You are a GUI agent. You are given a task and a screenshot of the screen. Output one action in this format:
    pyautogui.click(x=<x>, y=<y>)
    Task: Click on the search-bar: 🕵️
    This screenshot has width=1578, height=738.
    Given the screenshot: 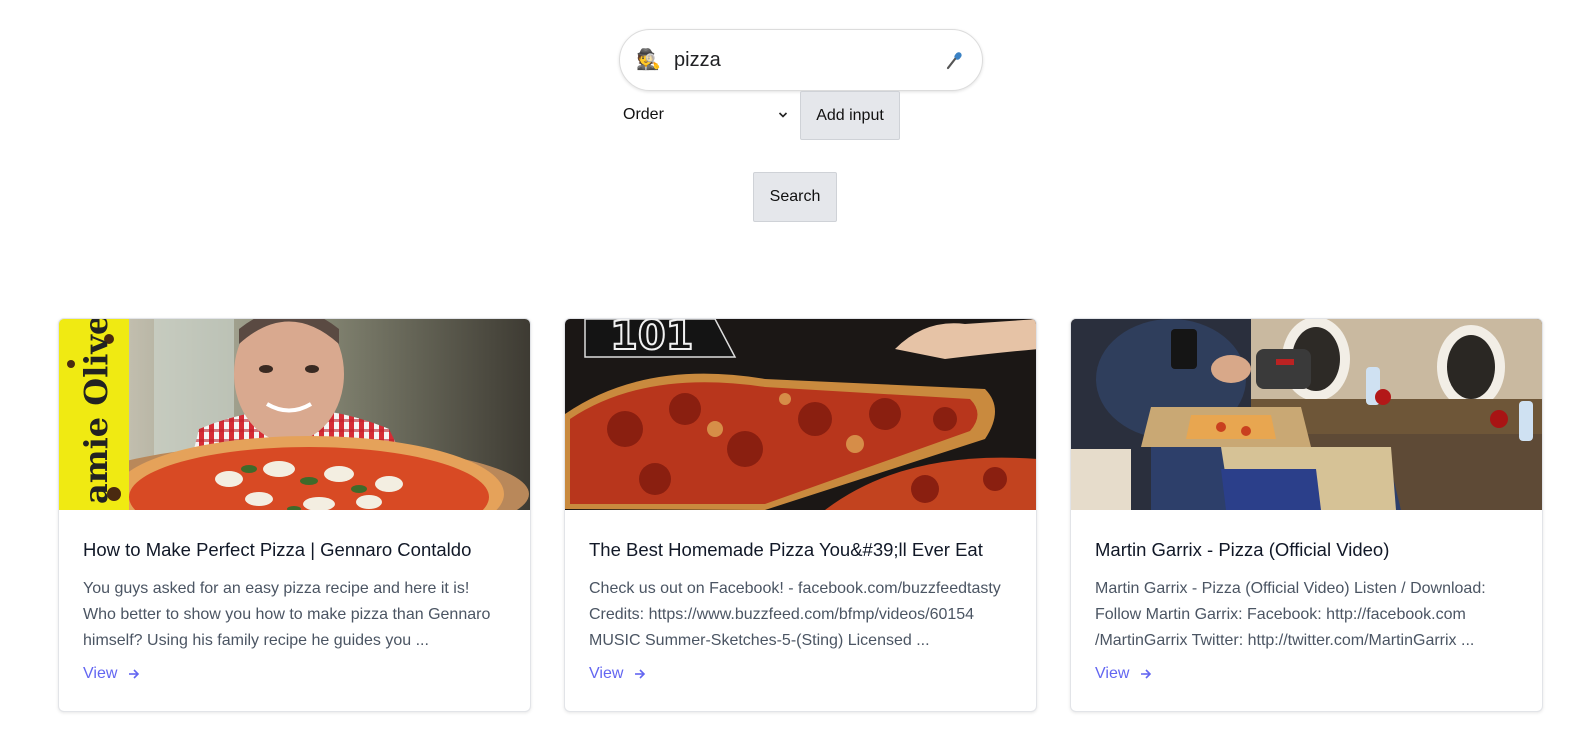 What is the action you would take?
    pyautogui.click(x=801, y=60)
    